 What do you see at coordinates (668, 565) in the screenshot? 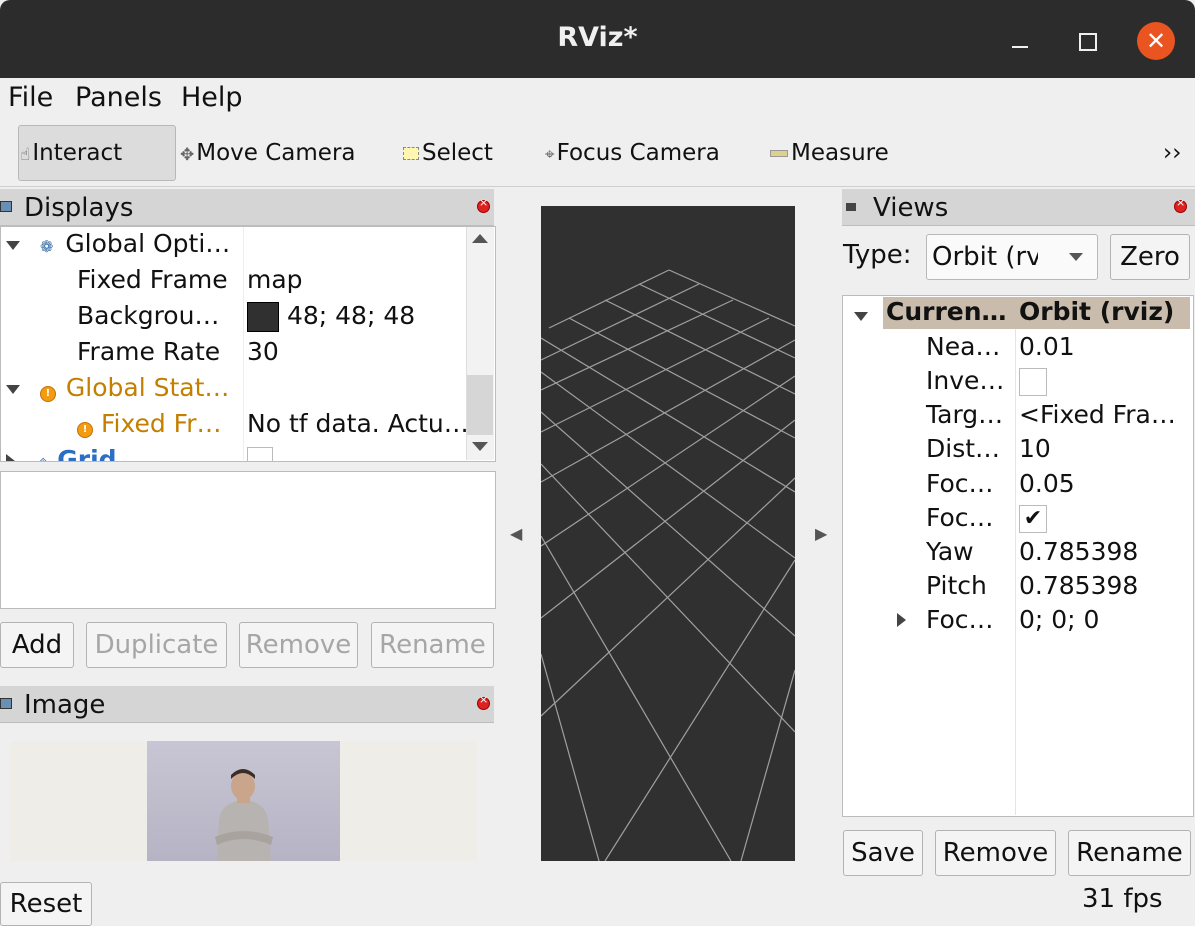
I see `grid-display` at bounding box center [668, 565].